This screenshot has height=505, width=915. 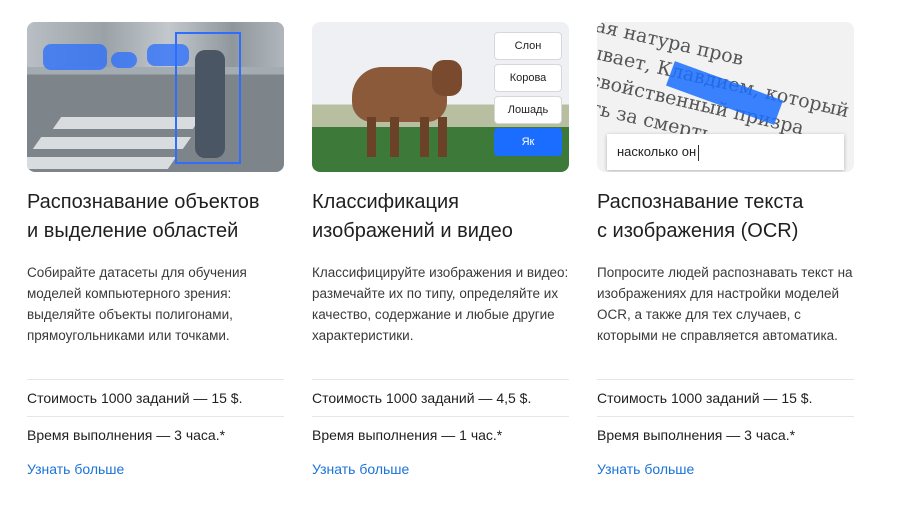 I want to click on card-title: Распознавание текста с изображения (OCR), so click(x=700, y=216).